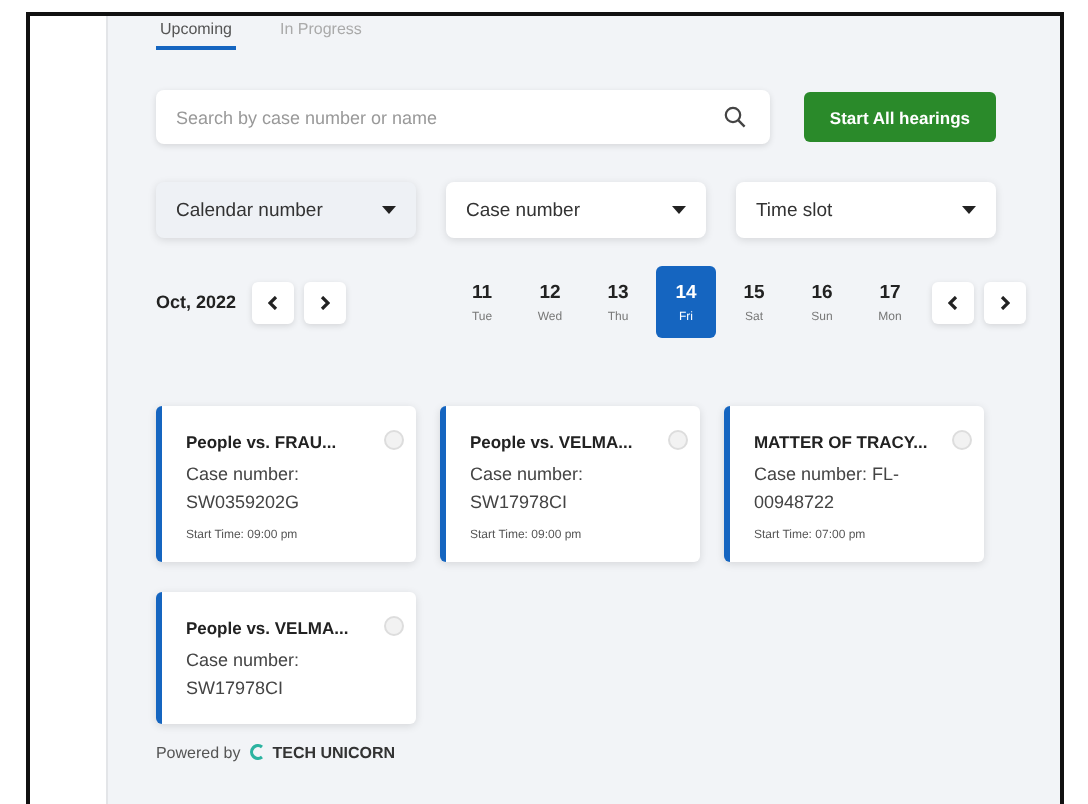 The height and width of the screenshot is (804, 1088). Describe the element at coordinates (575, 210) in the screenshot. I see `filter-dropdown: Case number` at that location.